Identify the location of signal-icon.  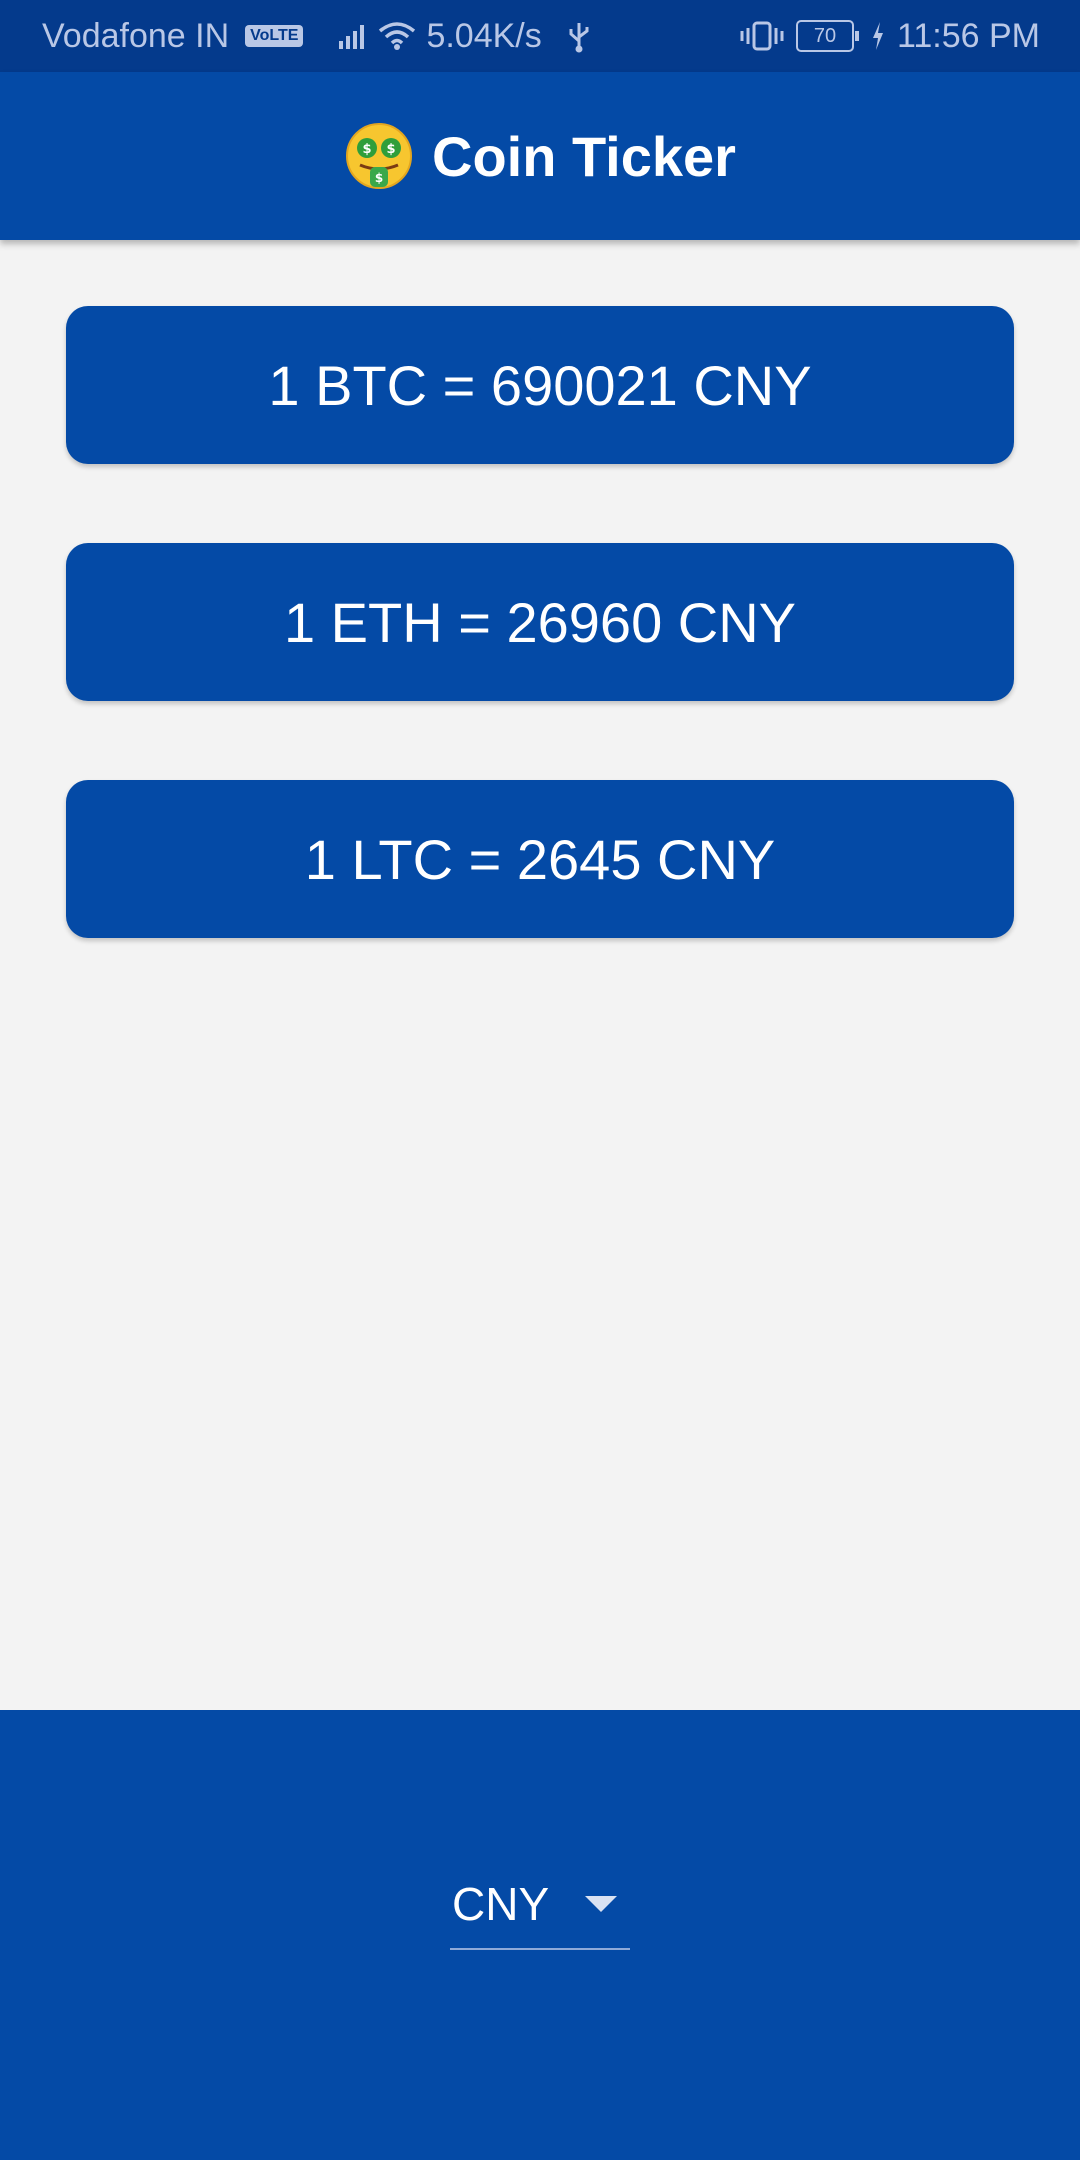
(352, 36).